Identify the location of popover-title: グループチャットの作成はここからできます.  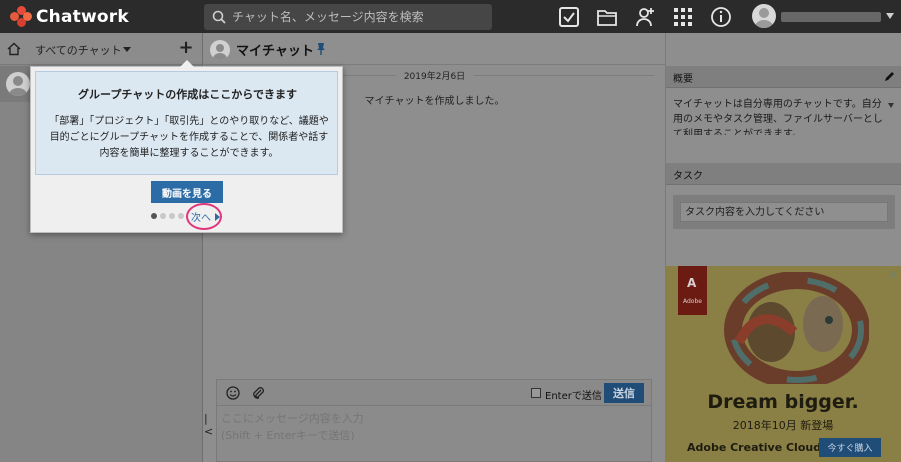
(187, 94).